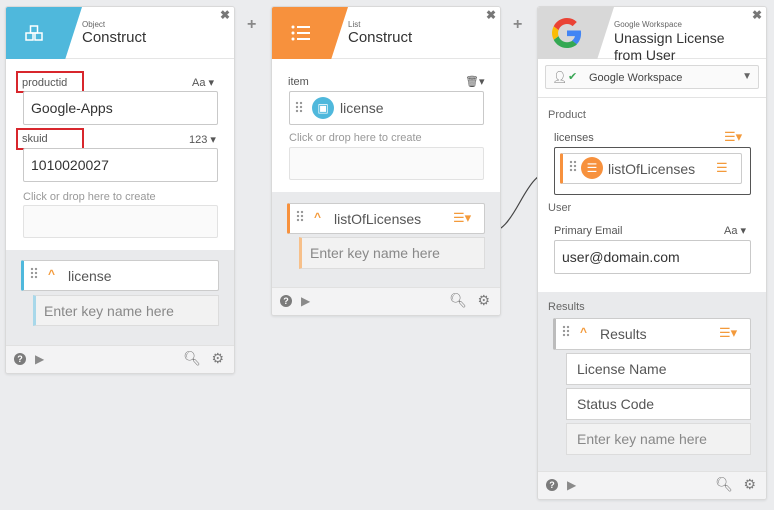  I want to click on productid-input: Google-Apps, so click(120, 108).